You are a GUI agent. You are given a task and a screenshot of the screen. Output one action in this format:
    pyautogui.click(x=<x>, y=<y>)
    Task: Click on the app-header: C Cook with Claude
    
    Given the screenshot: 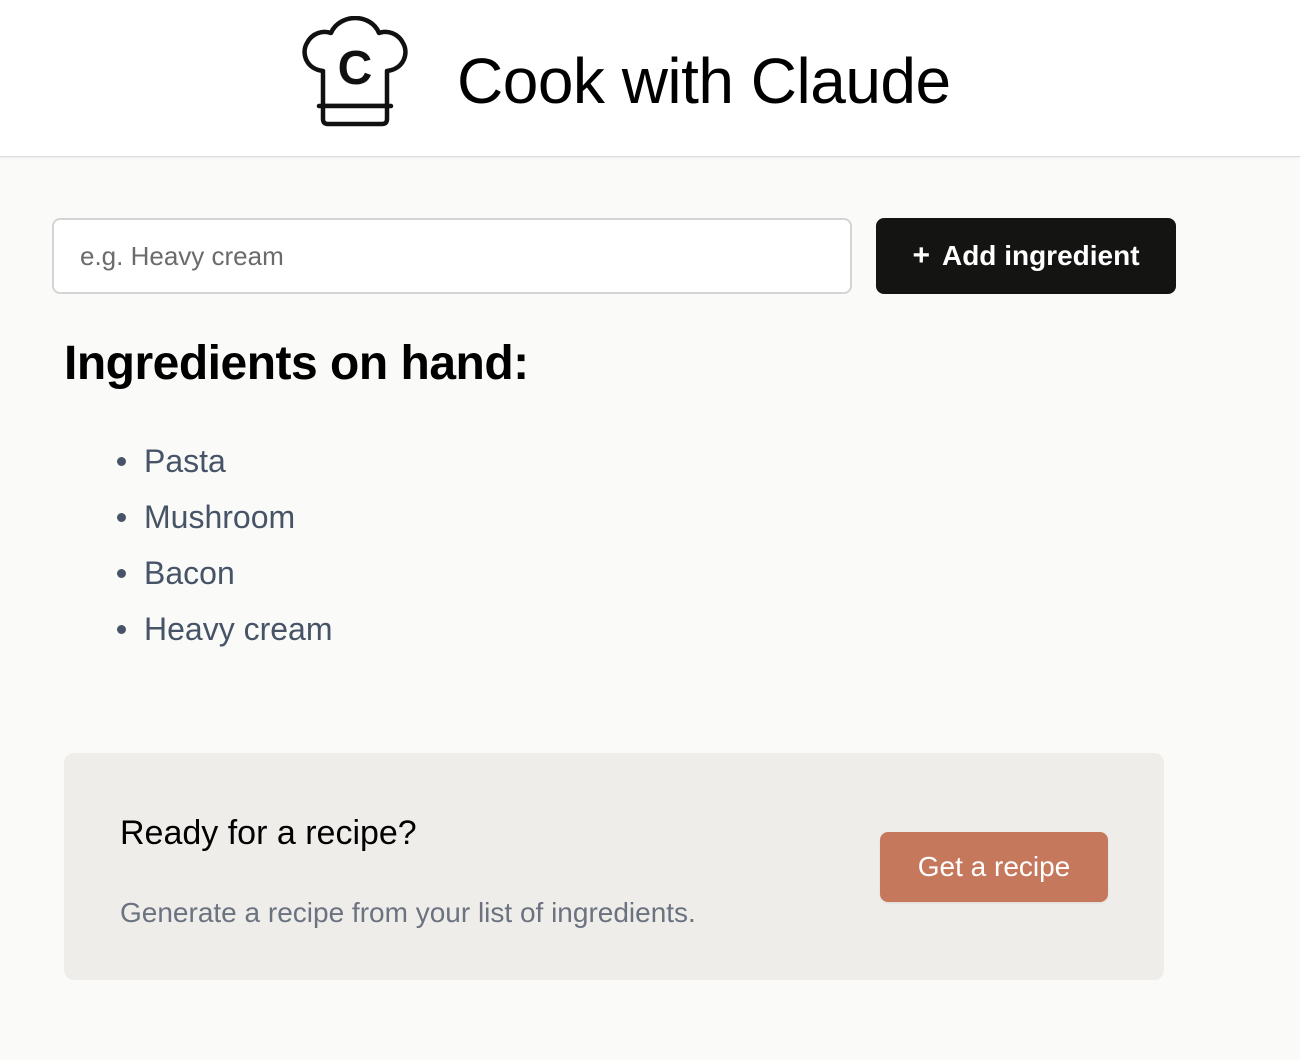 What is the action you would take?
    pyautogui.click(x=650, y=78)
    